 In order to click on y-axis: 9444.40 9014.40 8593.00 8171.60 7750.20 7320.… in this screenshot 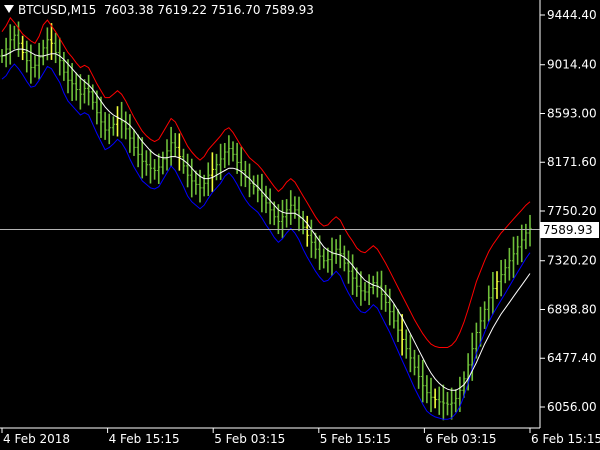, I will do `click(568, 211)`.